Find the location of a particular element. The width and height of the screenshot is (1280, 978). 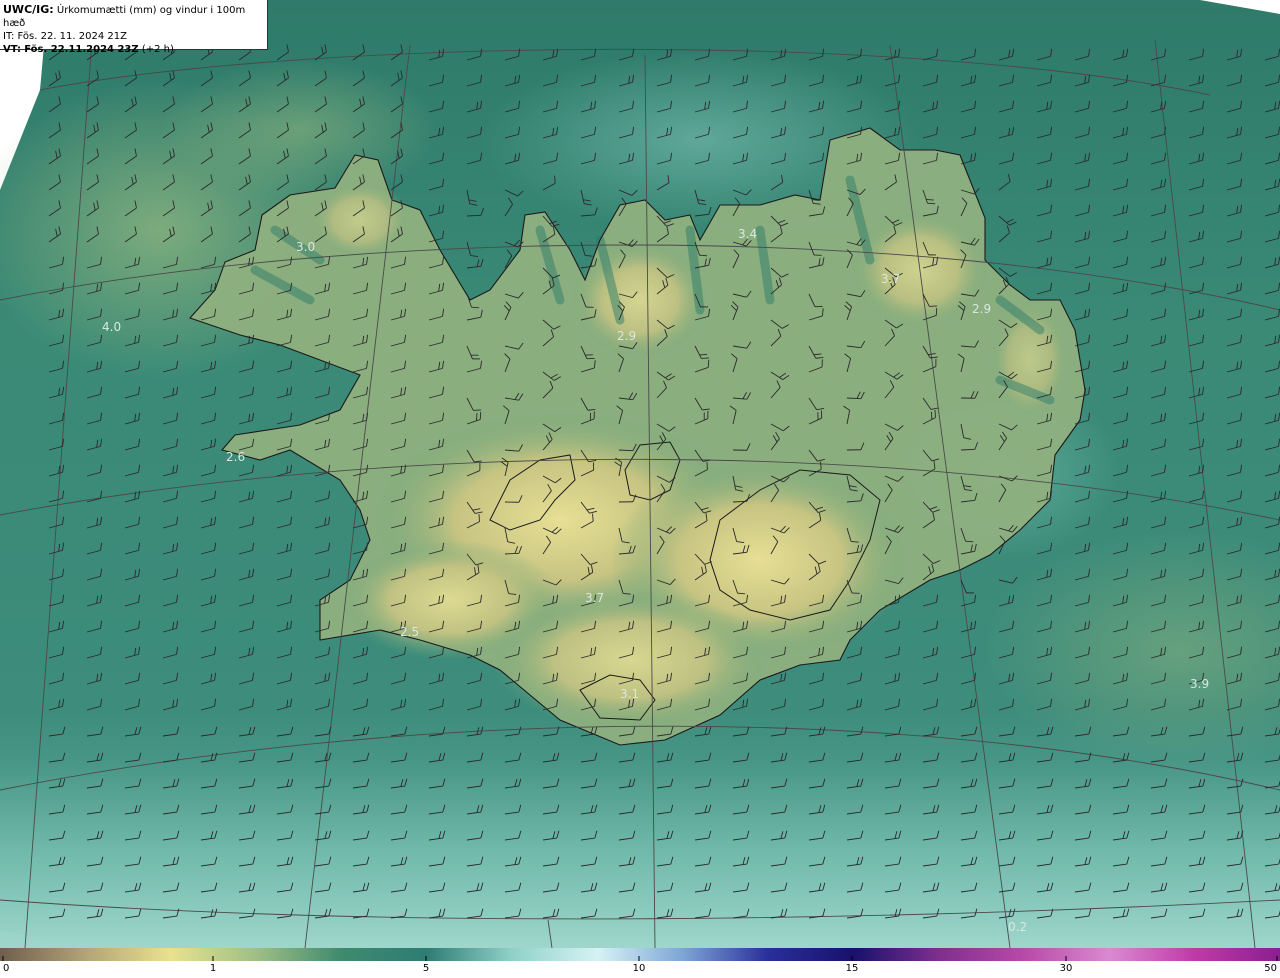

colorbar-tick-label: 50 is located at coordinates (1270, 968).